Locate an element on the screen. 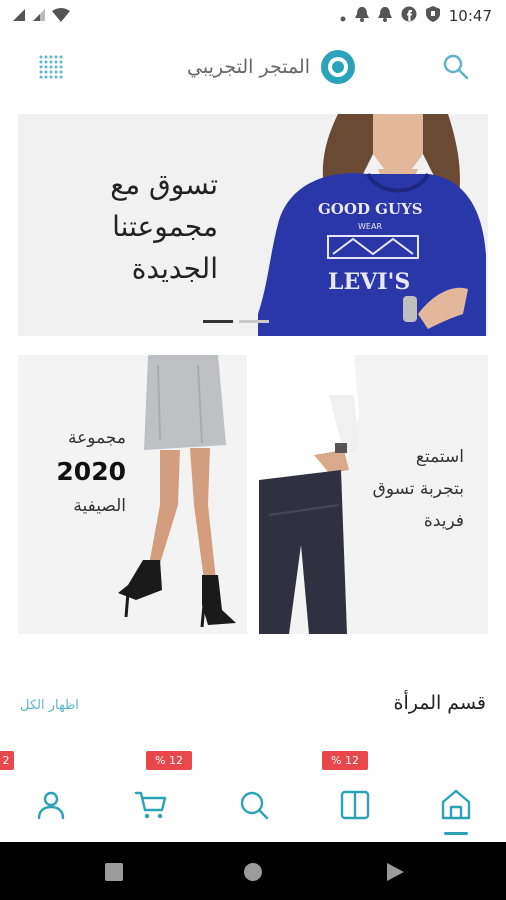  svg-text: WEAR is located at coordinates (370, 226).